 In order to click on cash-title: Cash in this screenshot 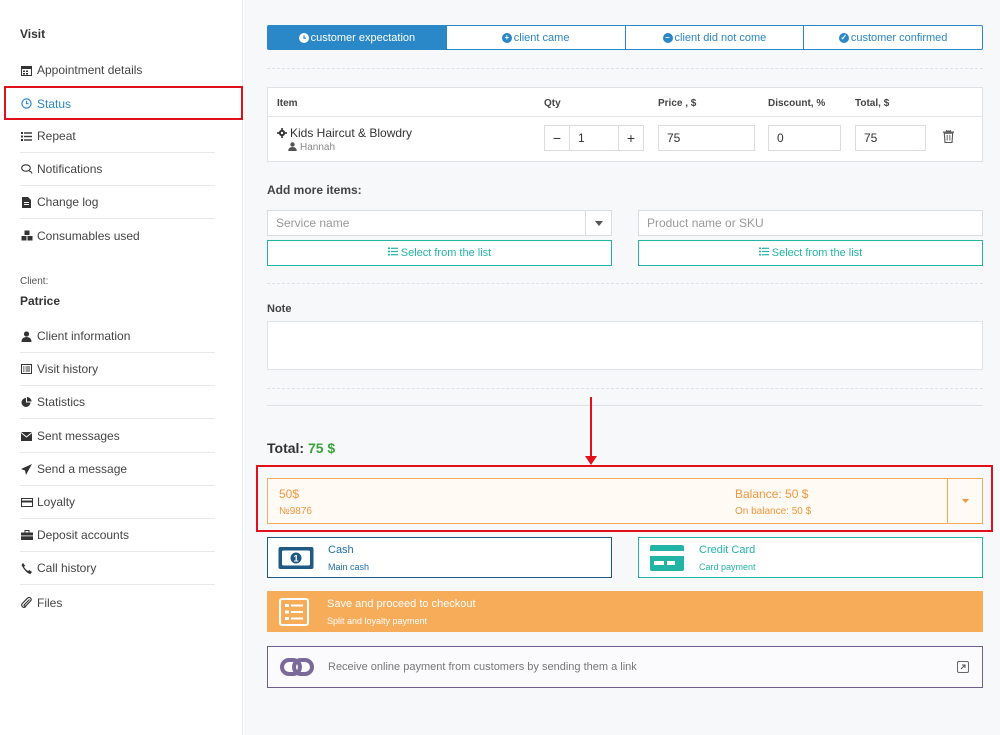, I will do `click(341, 550)`.